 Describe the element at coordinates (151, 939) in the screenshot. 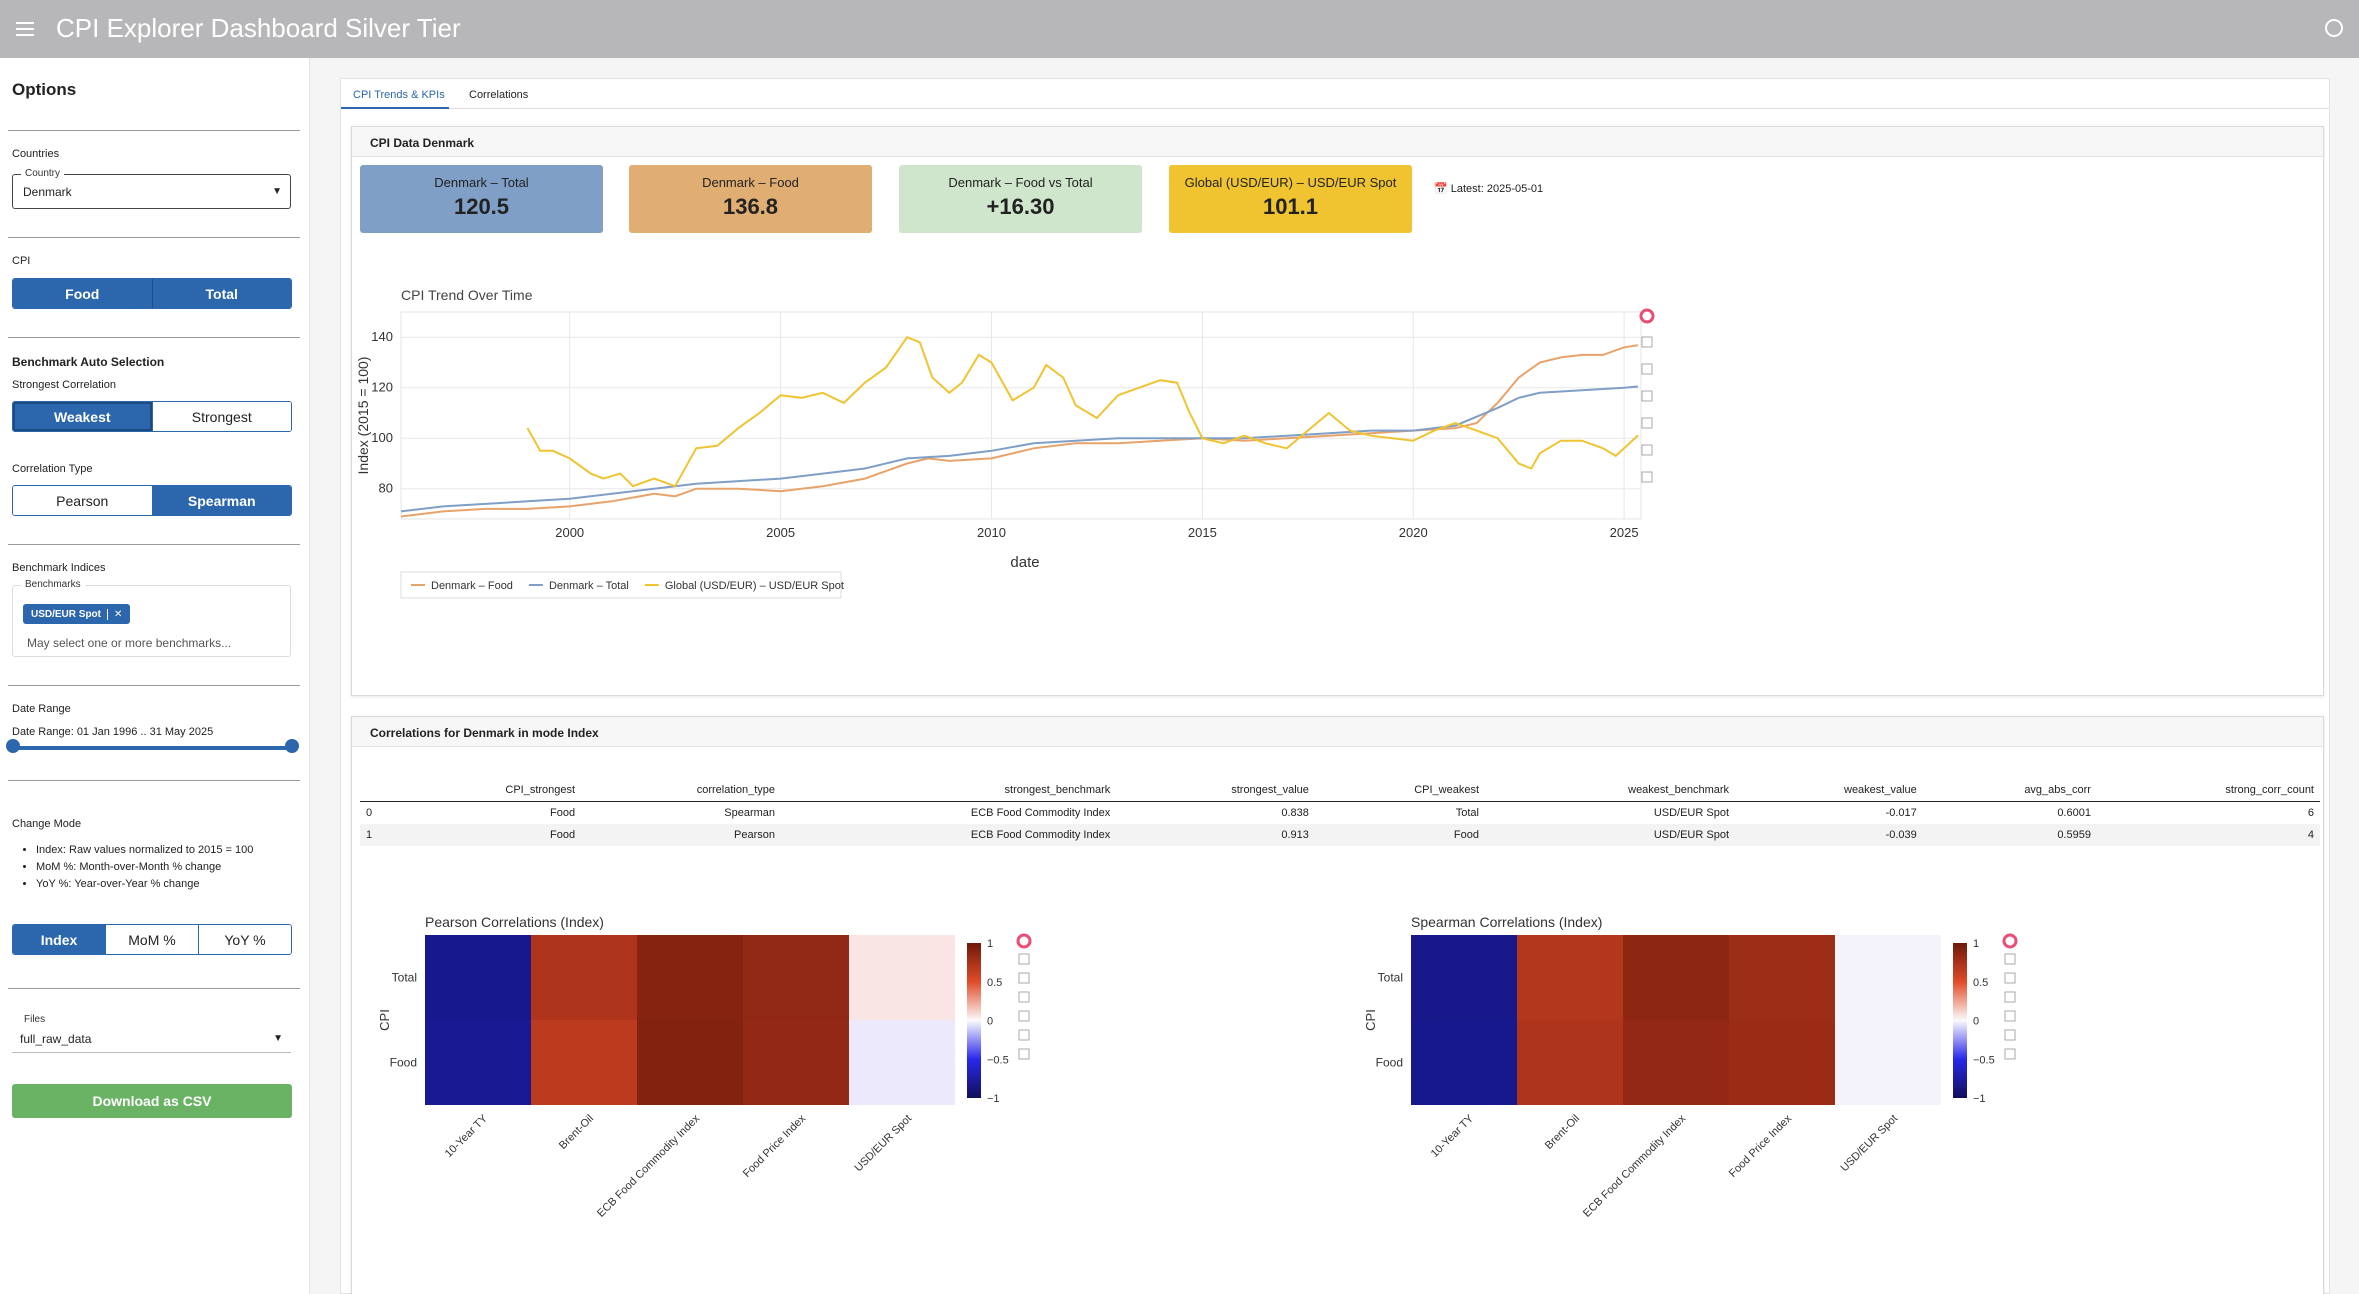

I see `mom-mode-button: MoM %` at that location.